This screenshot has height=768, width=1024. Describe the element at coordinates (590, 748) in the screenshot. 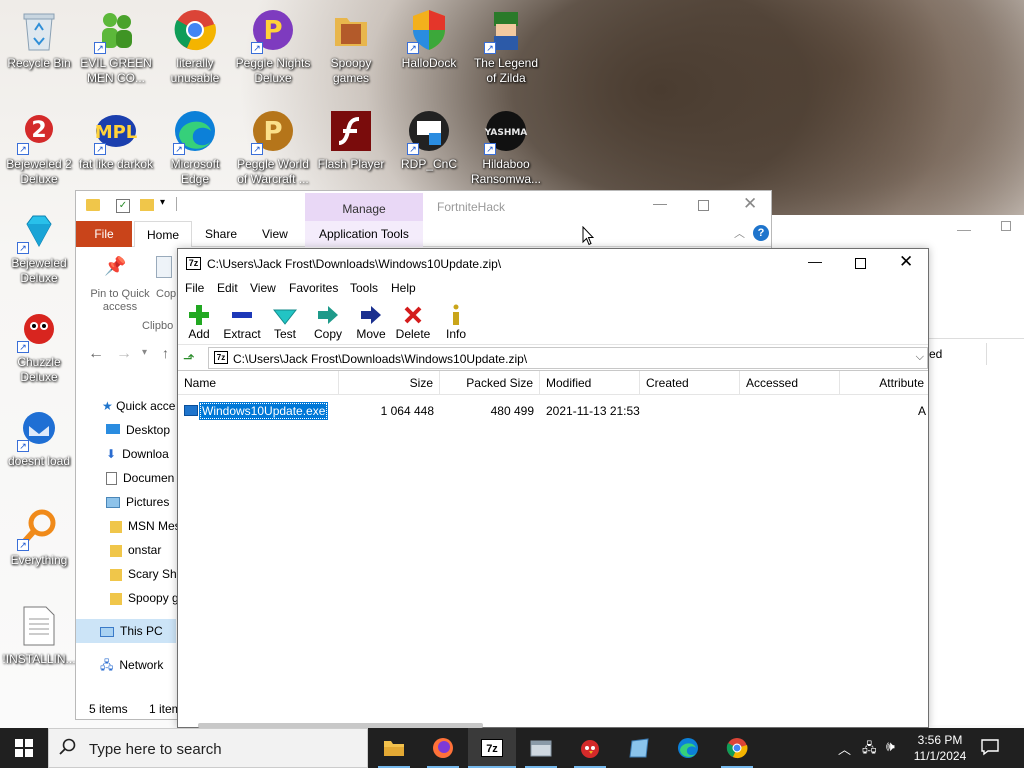

I see `taskbar-angry-birds` at that location.